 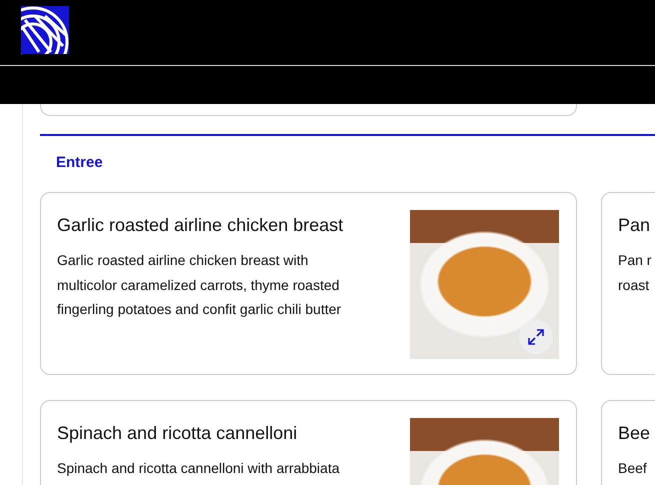 I want to click on category-heading: Entree, so click(x=79, y=162).